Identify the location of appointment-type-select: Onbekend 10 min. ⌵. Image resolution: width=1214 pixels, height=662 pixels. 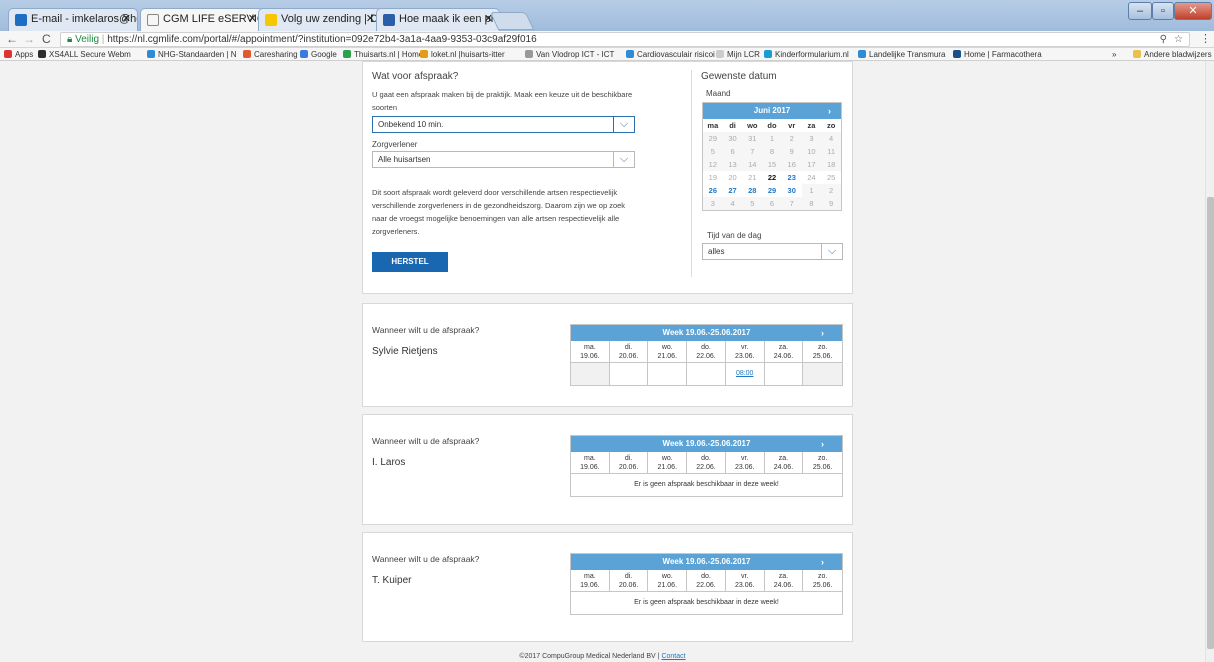
(503, 124).